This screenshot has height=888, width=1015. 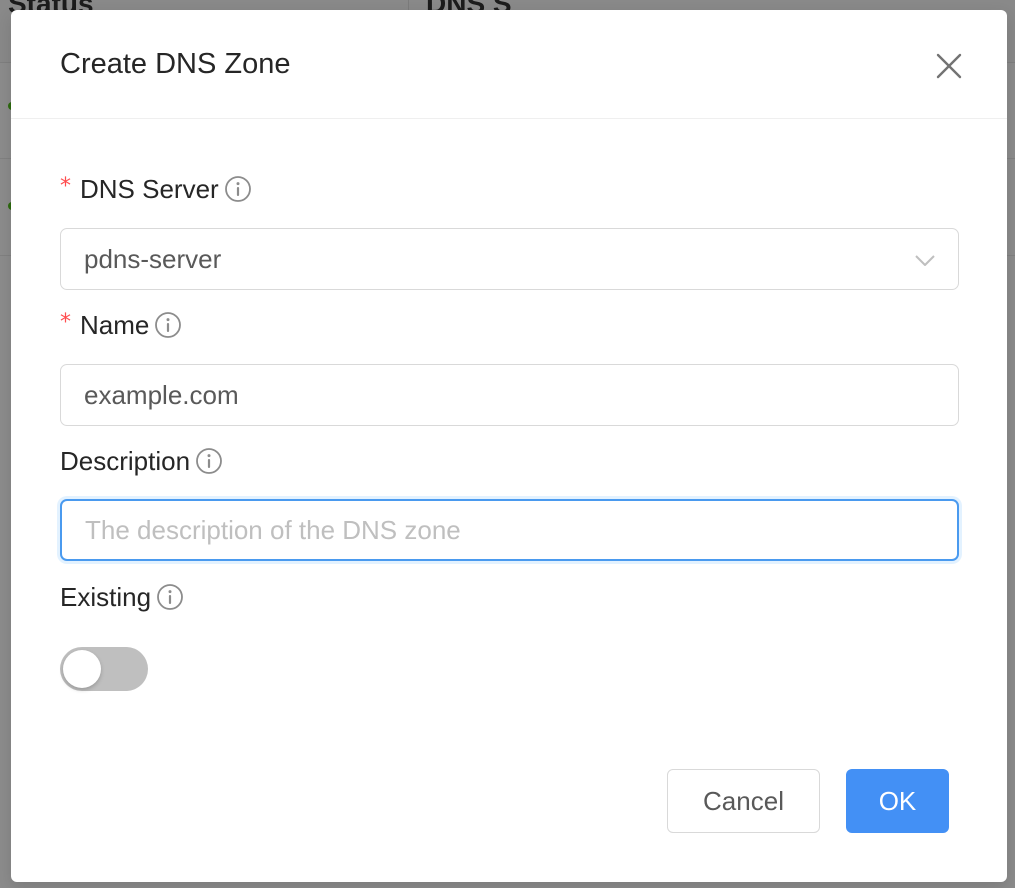 I want to click on existing-toggle, so click(x=104, y=669).